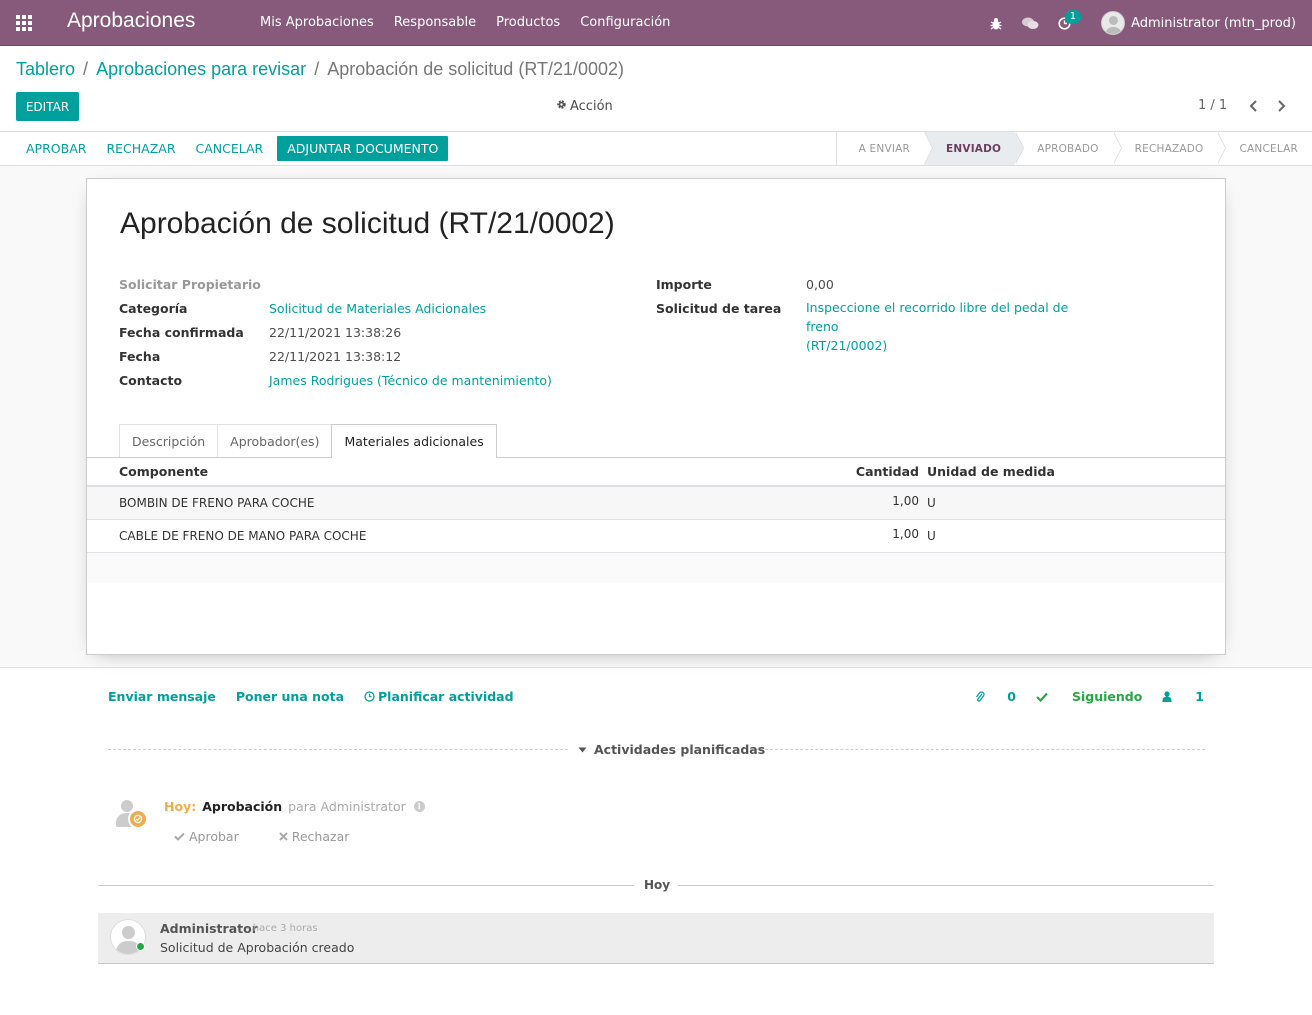 The height and width of the screenshot is (1015, 1312). I want to click on user-avatar, so click(1113, 23).